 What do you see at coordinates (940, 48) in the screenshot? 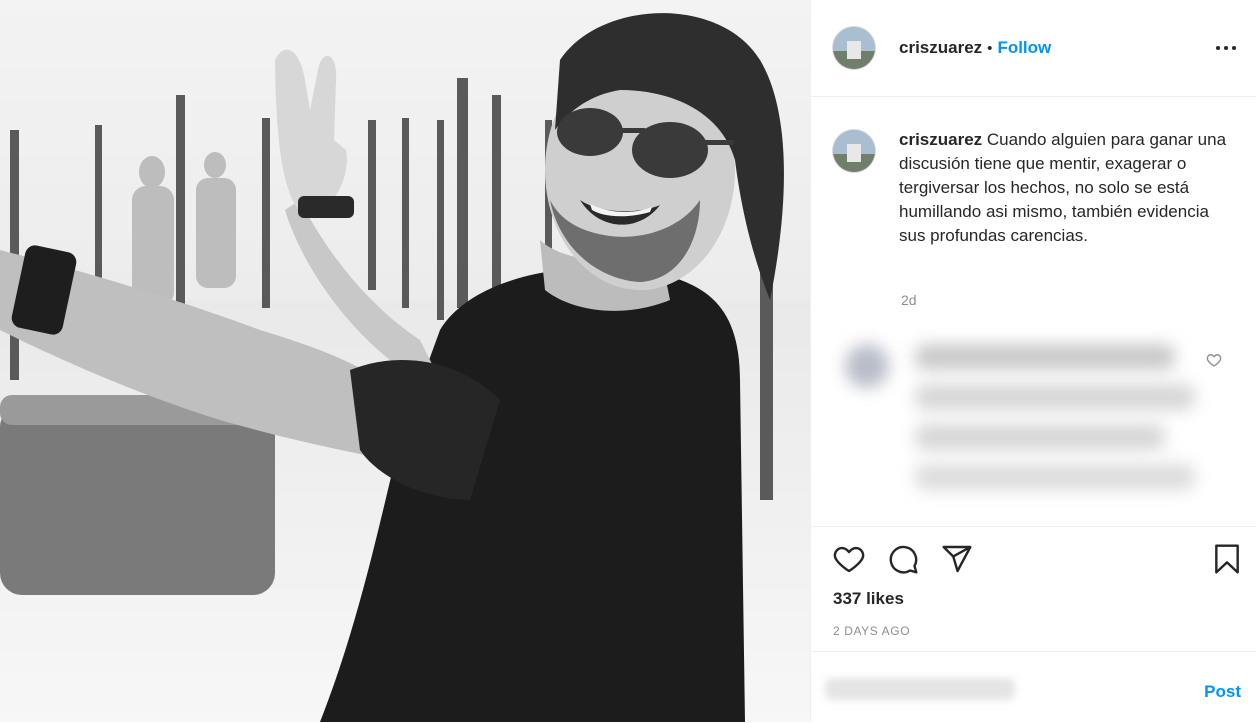
I see `username: criszuarez` at bounding box center [940, 48].